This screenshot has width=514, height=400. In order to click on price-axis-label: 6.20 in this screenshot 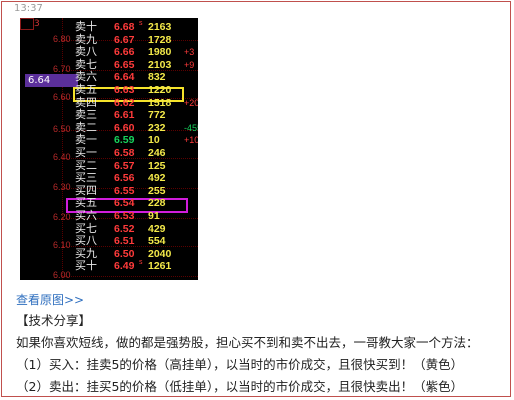, I will do `click(62, 217)`.